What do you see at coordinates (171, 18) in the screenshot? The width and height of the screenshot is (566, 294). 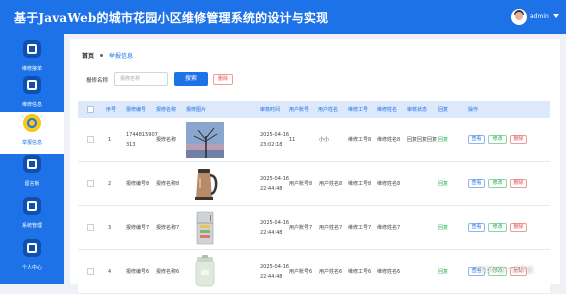 I see `app-title: 基于JavaWeb的城市花园小区维修管理系统的设计与实现` at bounding box center [171, 18].